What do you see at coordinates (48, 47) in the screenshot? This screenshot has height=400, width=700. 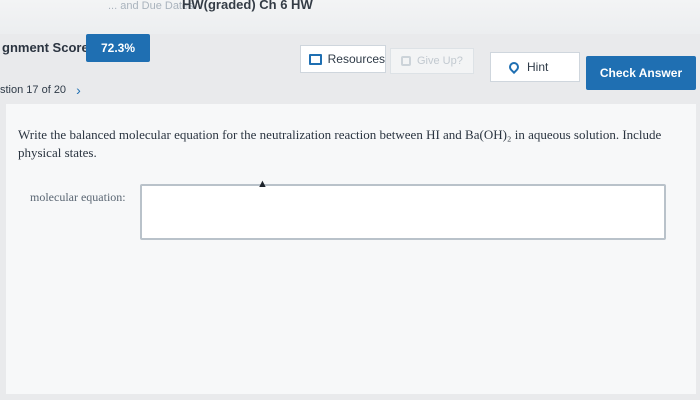 I see `assignment-score-label: gnment Score:` at bounding box center [48, 47].